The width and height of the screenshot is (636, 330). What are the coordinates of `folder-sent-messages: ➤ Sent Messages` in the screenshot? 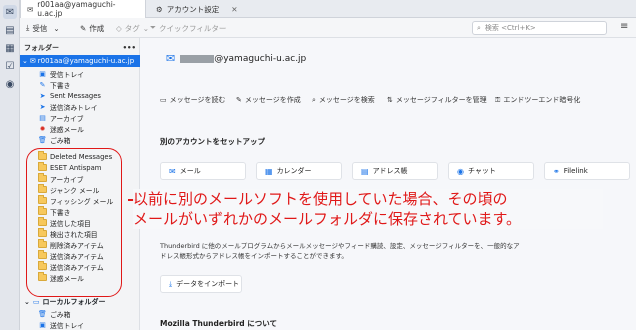 It's located at (69, 95).